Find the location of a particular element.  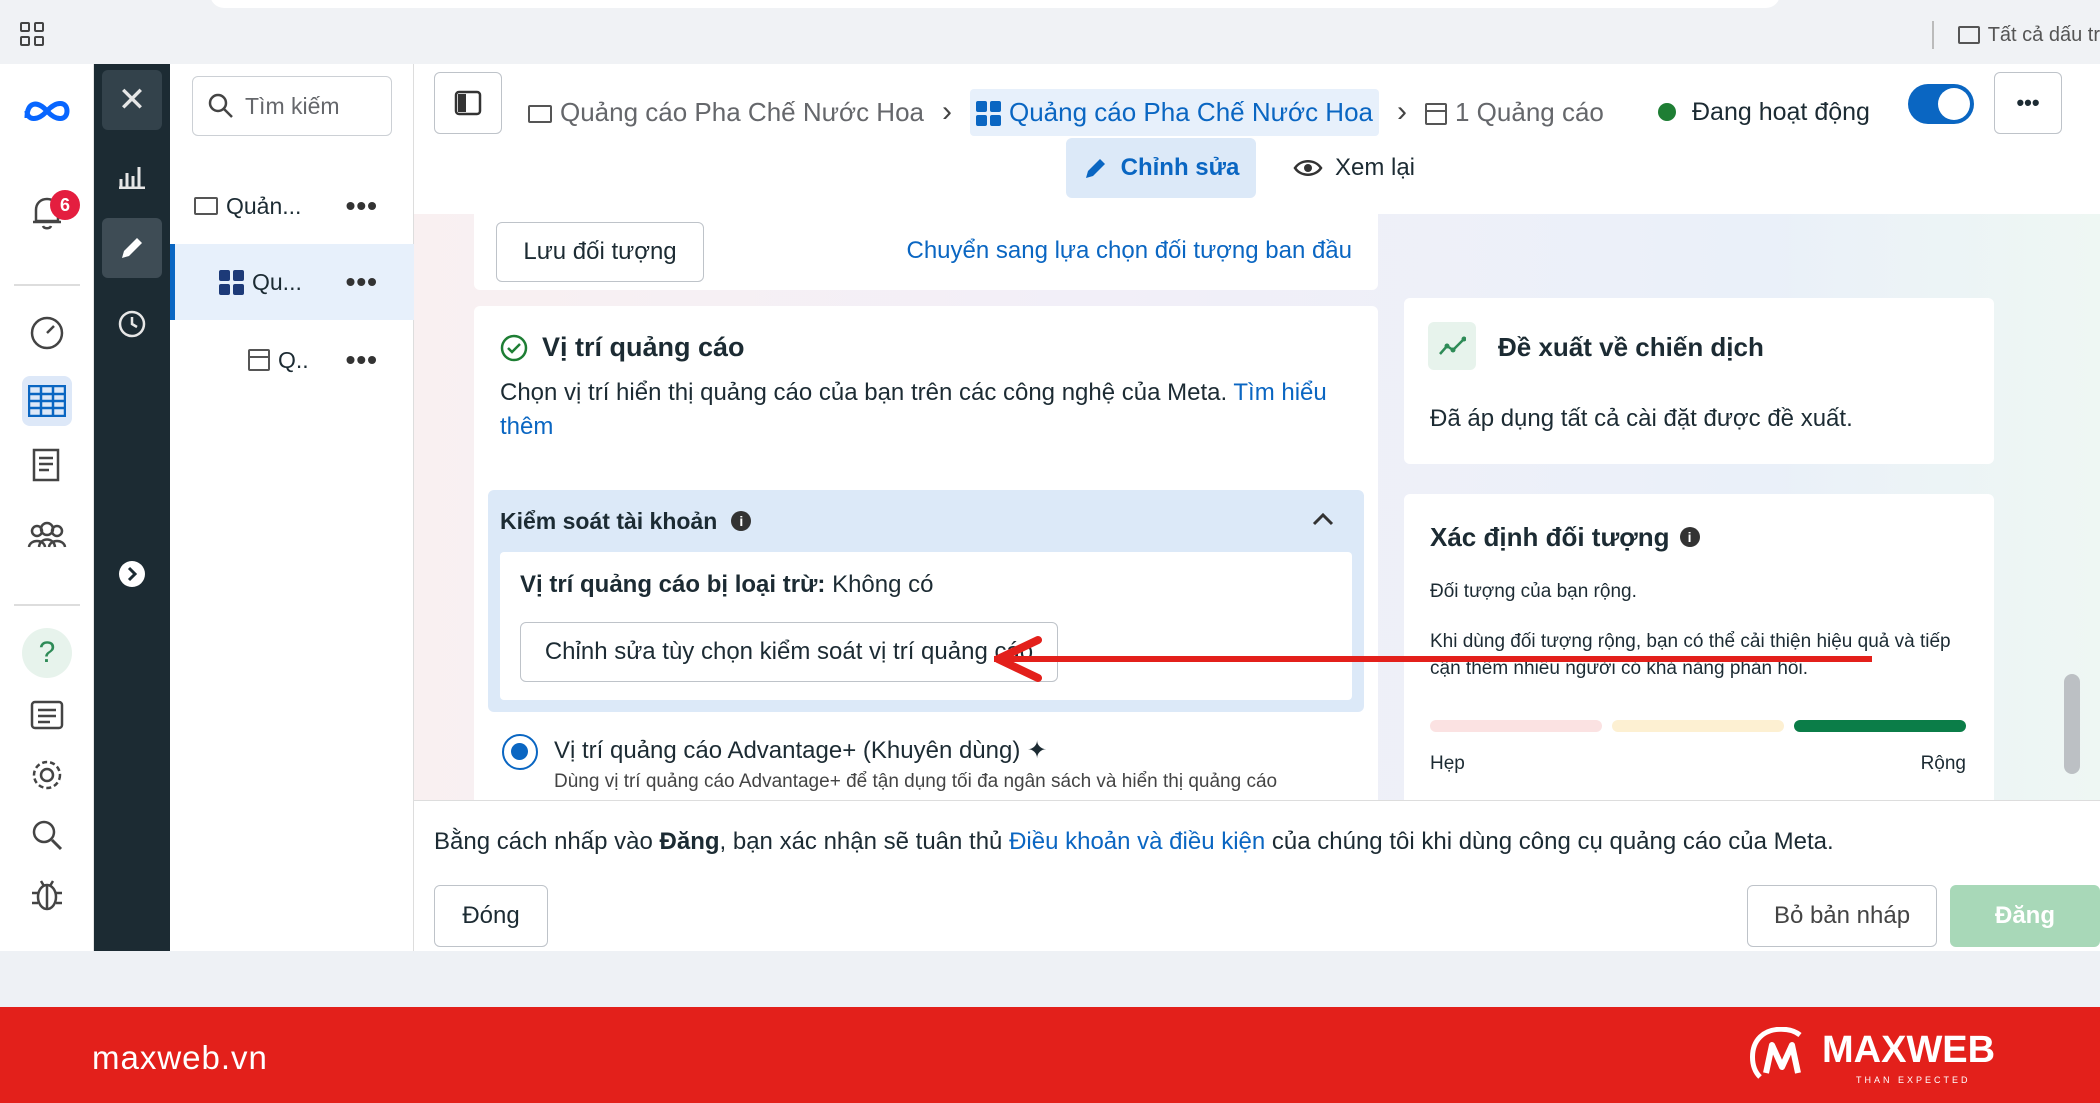

toggle-panel-button is located at coordinates (468, 103).